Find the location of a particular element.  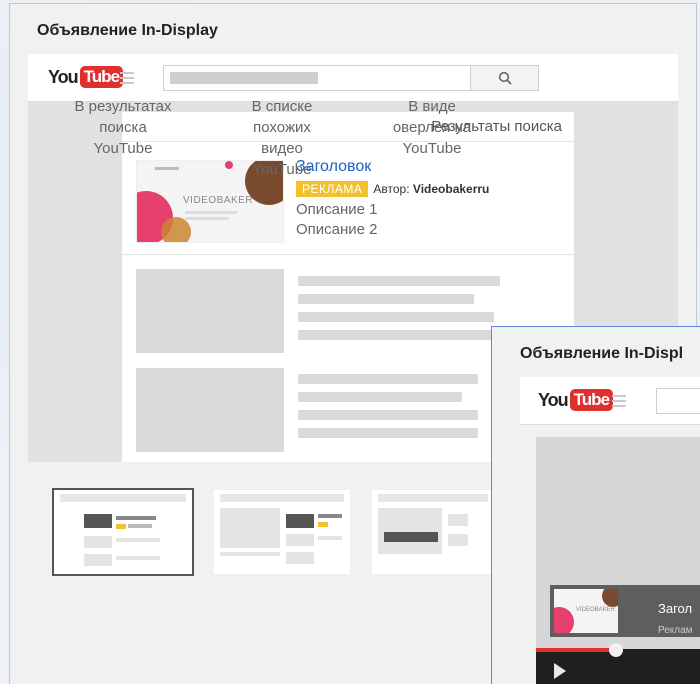

option-label-line: В списке is located at coordinates (282, 106).